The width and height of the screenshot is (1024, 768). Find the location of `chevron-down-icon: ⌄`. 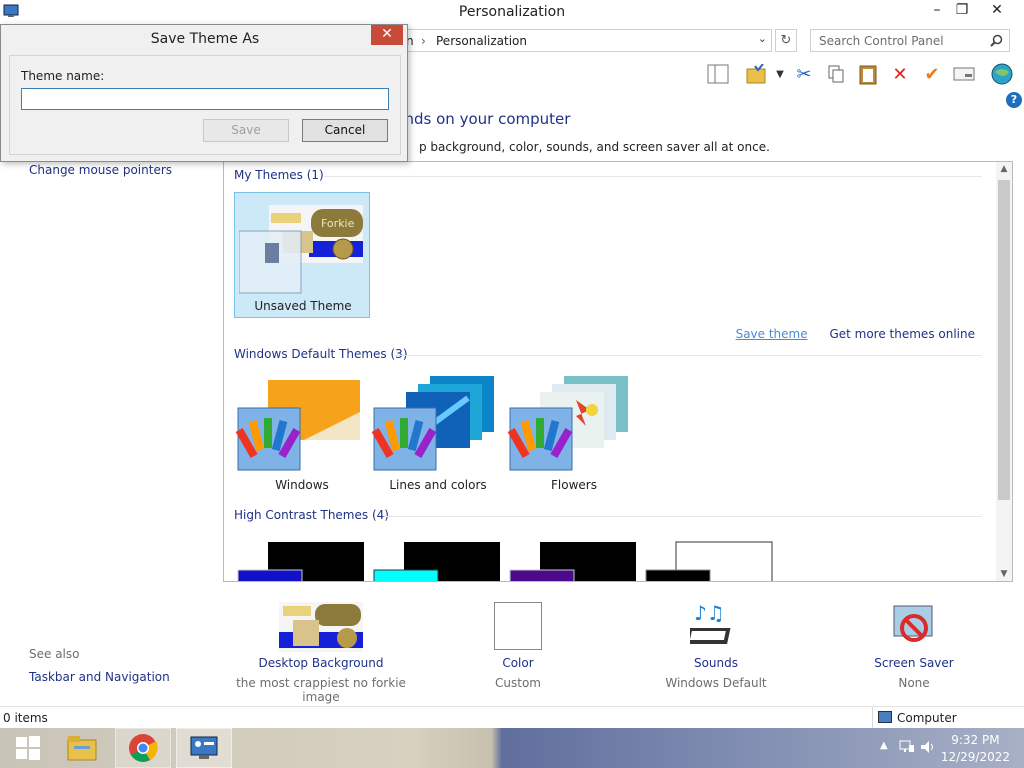

chevron-down-icon: ⌄ is located at coordinates (762, 38).